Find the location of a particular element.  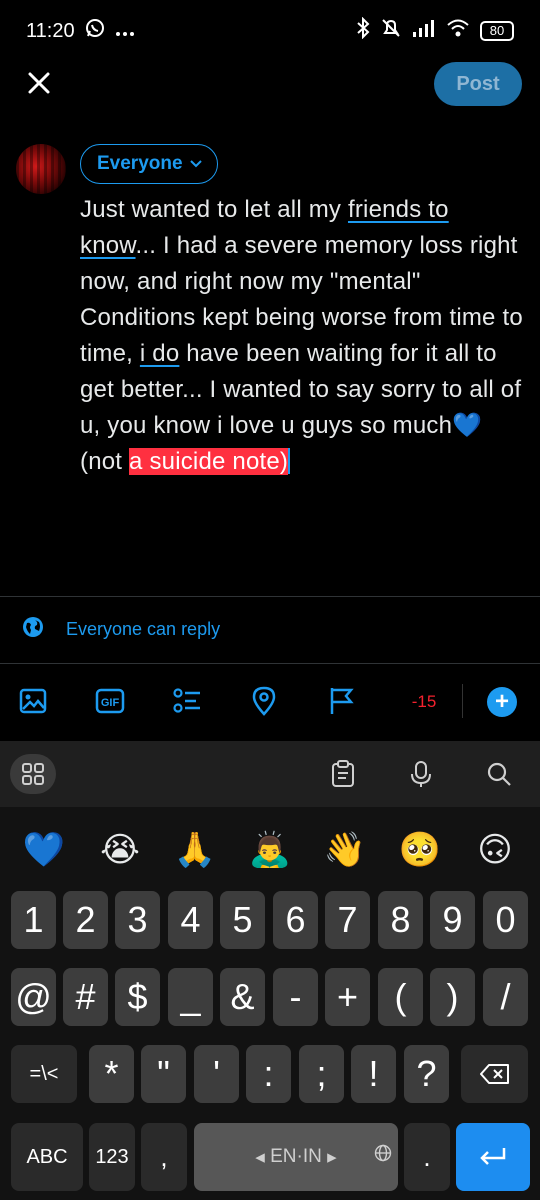

emoji-key: 💙 is located at coordinates (44, 850).